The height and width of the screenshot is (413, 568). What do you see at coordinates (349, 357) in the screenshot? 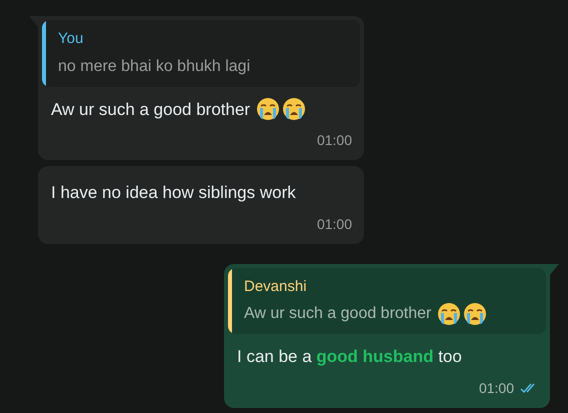
I see `message-text: I can be a good husband too` at bounding box center [349, 357].